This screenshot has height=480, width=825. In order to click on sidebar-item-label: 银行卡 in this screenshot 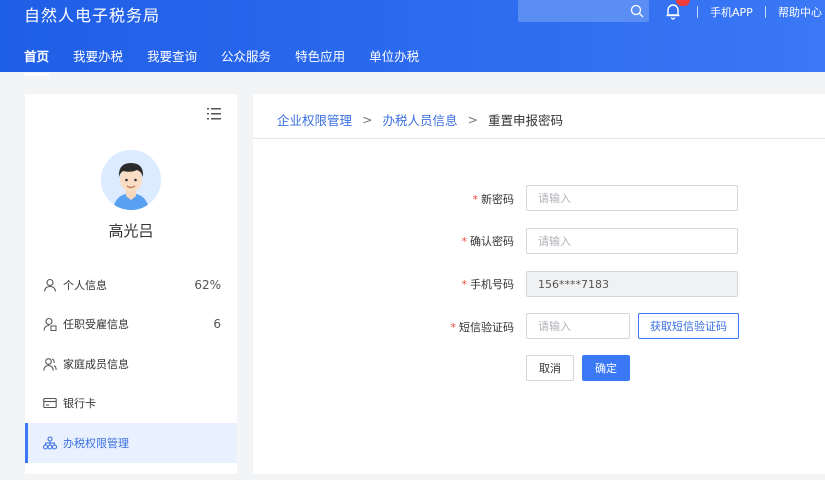, I will do `click(79, 403)`.